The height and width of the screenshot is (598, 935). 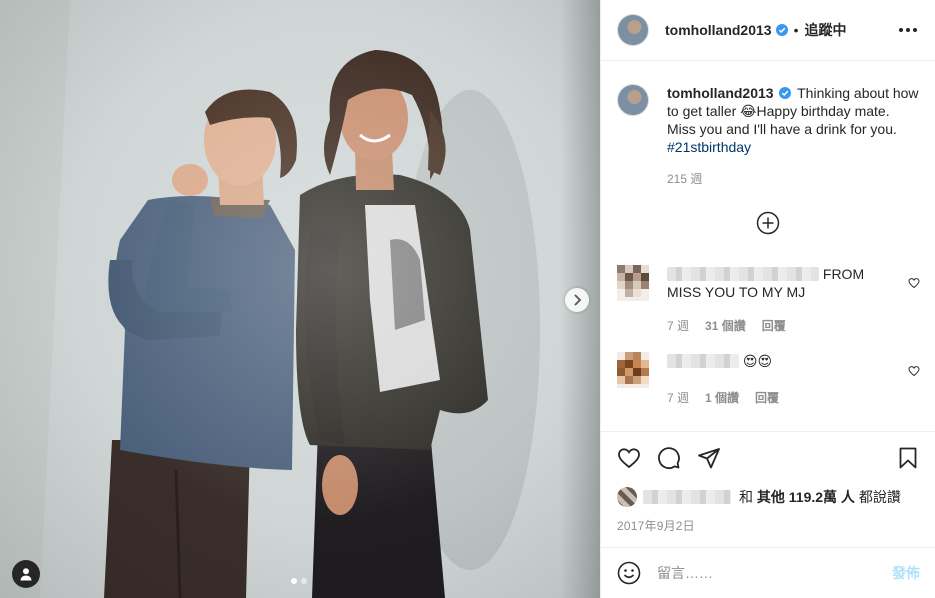 What do you see at coordinates (782, 361) in the screenshot?
I see `comment-text: 😍😍` at bounding box center [782, 361].